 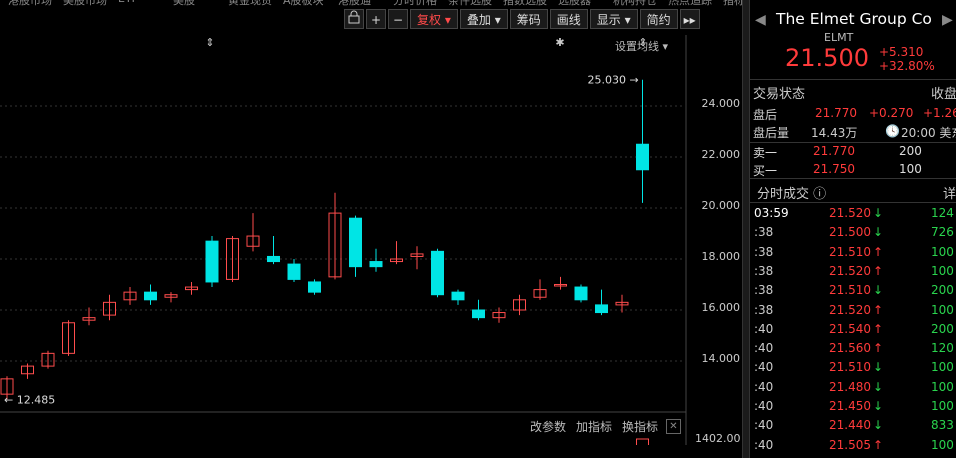 What do you see at coordinates (943, 94) in the screenshot?
I see `trading-status: 收盘` at bounding box center [943, 94].